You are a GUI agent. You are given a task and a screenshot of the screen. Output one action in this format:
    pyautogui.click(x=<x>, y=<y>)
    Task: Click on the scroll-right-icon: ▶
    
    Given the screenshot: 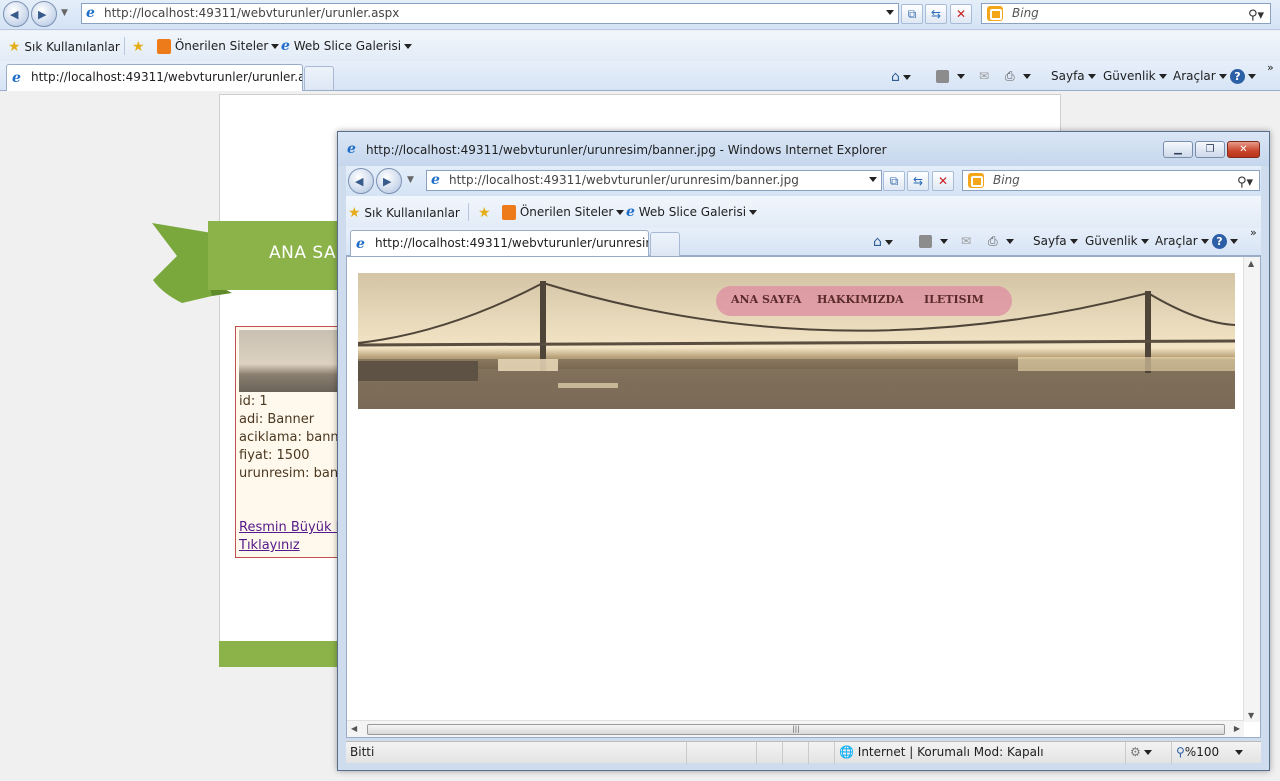 What is the action you would take?
    pyautogui.click(x=1237, y=728)
    